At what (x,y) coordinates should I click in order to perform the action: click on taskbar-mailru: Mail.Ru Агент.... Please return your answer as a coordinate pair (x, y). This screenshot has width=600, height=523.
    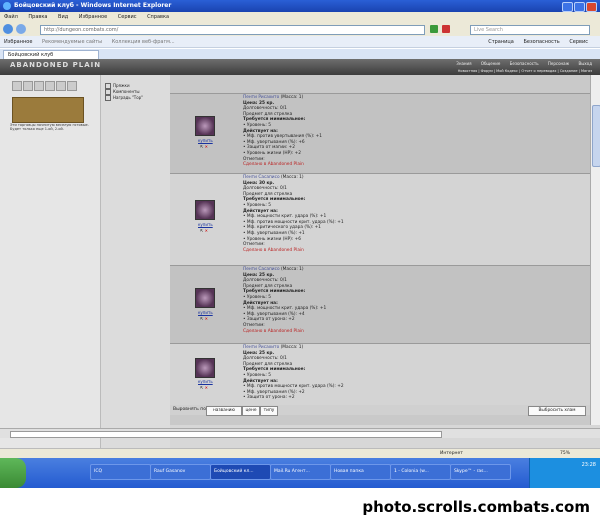
    Looking at the image, I should click on (300, 472).